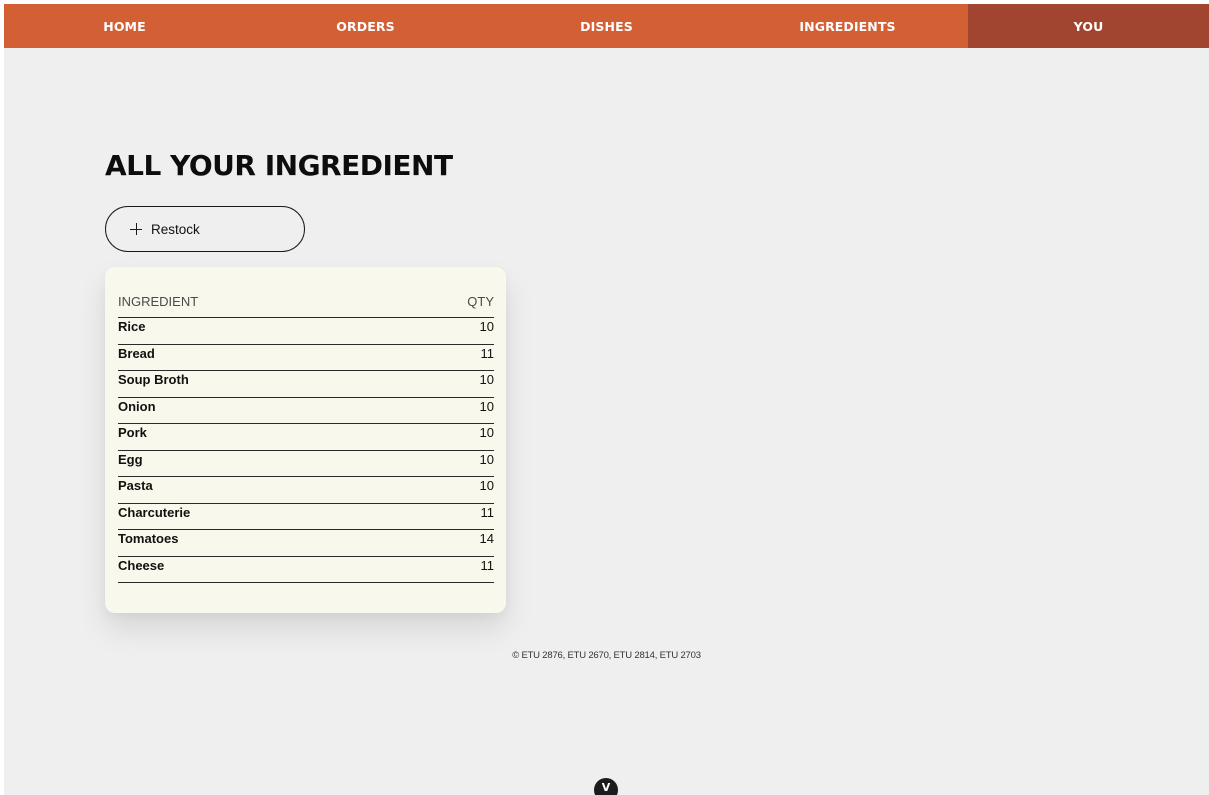 The image size is (1209, 795). I want to click on chevron-down-icon: V, so click(606, 787).